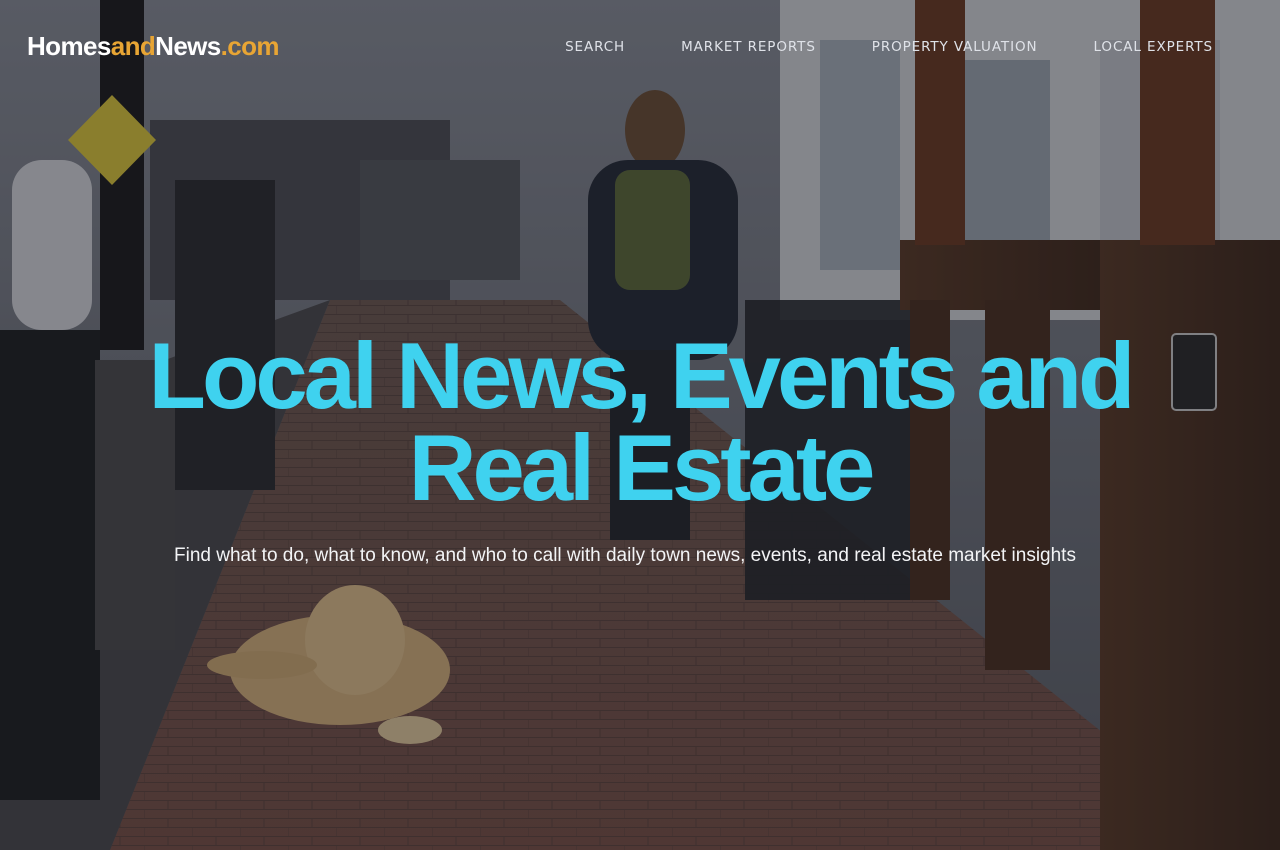  What do you see at coordinates (250, 46) in the screenshot?
I see `logo-domain: .com` at bounding box center [250, 46].